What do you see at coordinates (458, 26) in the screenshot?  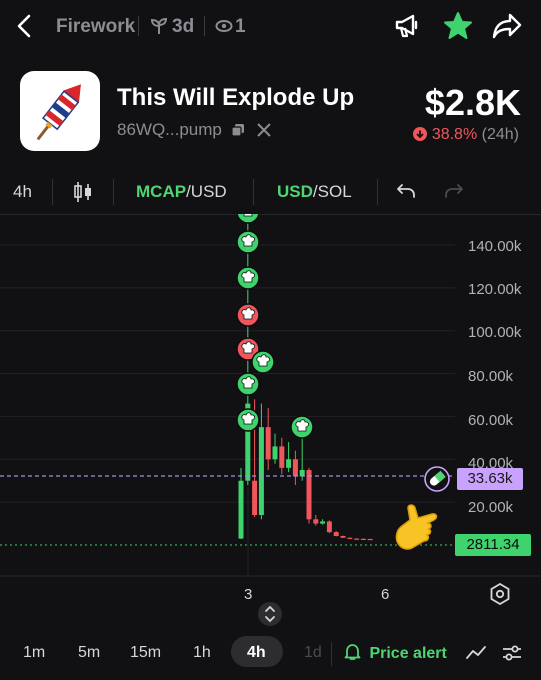 I see `star-icon` at bounding box center [458, 26].